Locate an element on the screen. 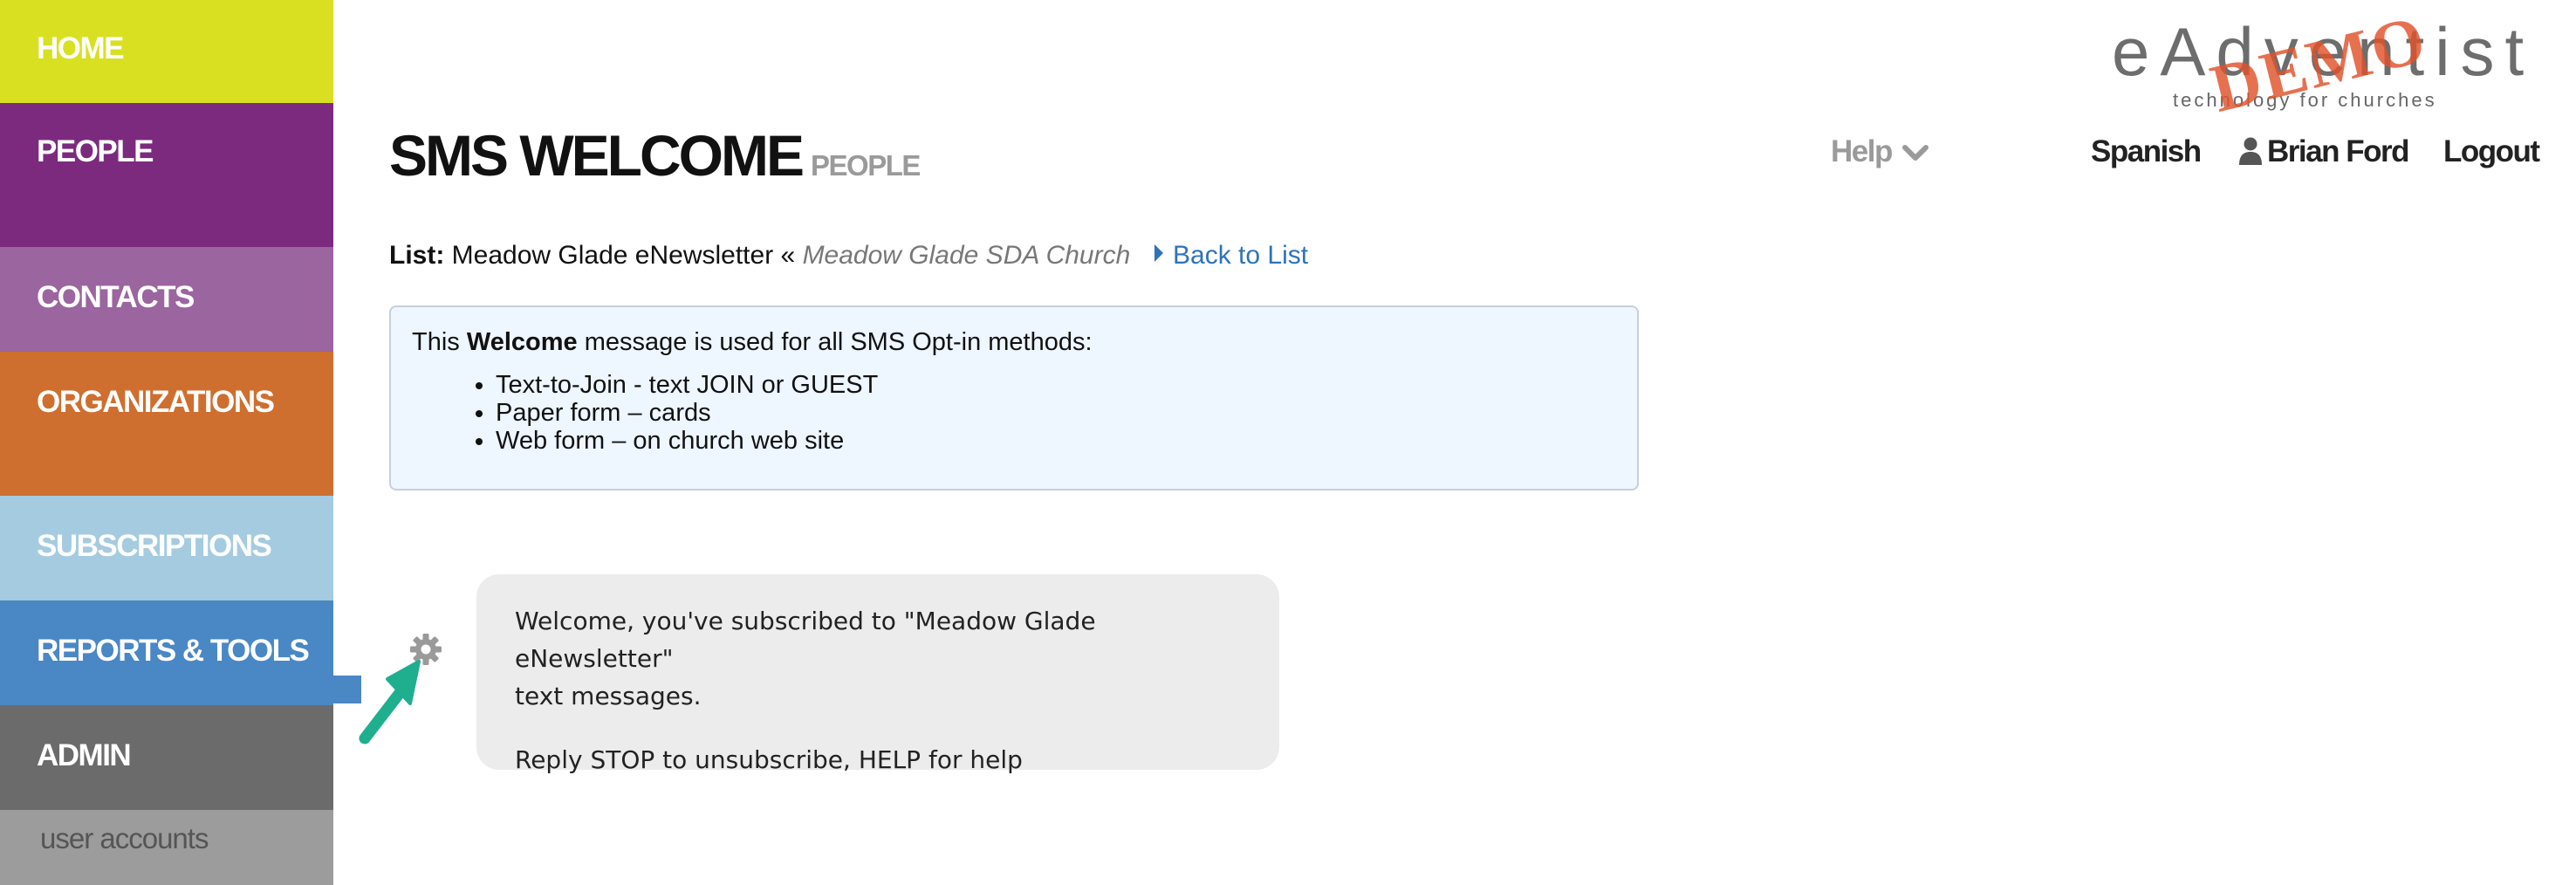 The height and width of the screenshot is (885, 2576). language-spanish-link: Spanish is located at coordinates (2147, 151).